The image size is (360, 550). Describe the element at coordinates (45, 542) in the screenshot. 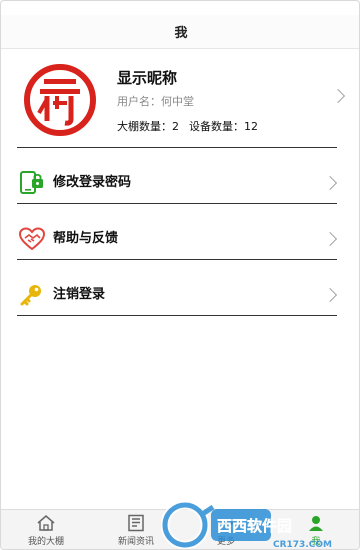

I see `tab-label: 我的大棚` at that location.